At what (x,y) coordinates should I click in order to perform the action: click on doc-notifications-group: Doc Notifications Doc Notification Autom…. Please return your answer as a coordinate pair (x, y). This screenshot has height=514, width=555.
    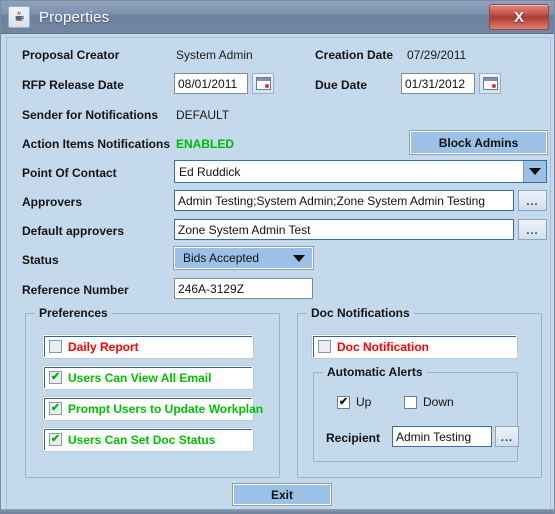
    Looking at the image, I should click on (419, 392).